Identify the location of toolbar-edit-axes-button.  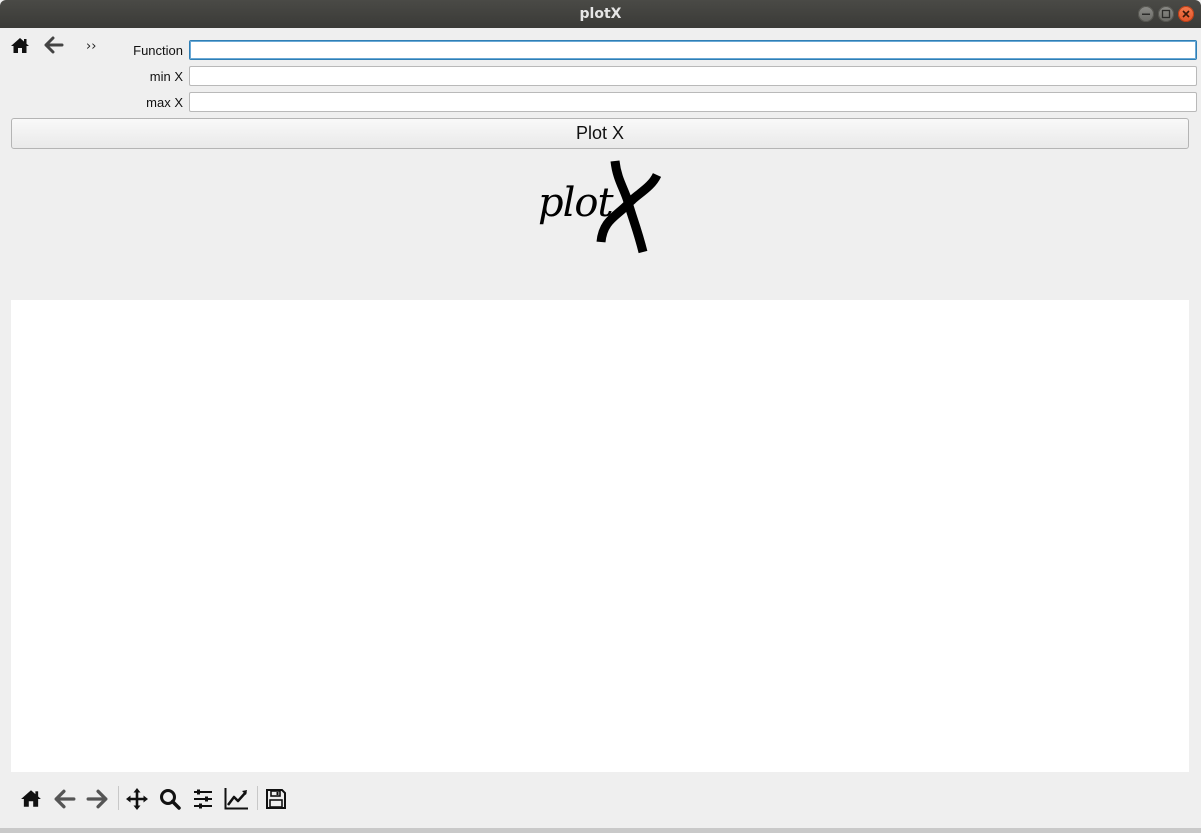
(236, 798).